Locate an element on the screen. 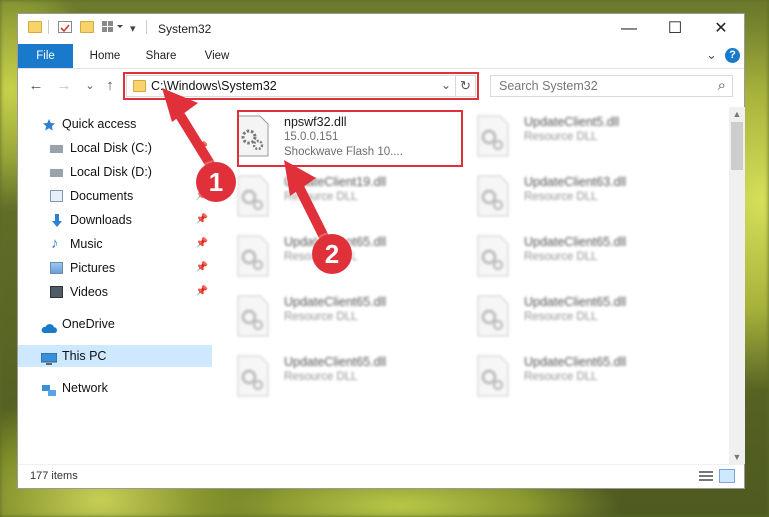  annotation-arrows is located at coordinates (247, 169).